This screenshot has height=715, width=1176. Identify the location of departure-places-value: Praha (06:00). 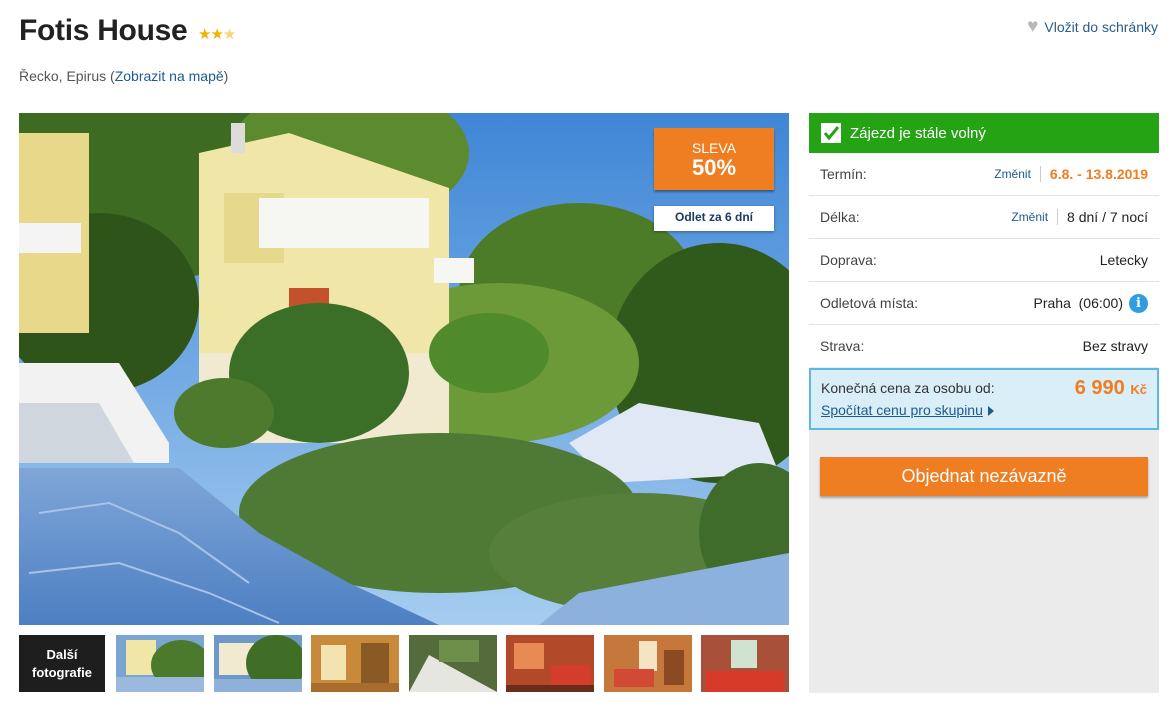
(1078, 303).